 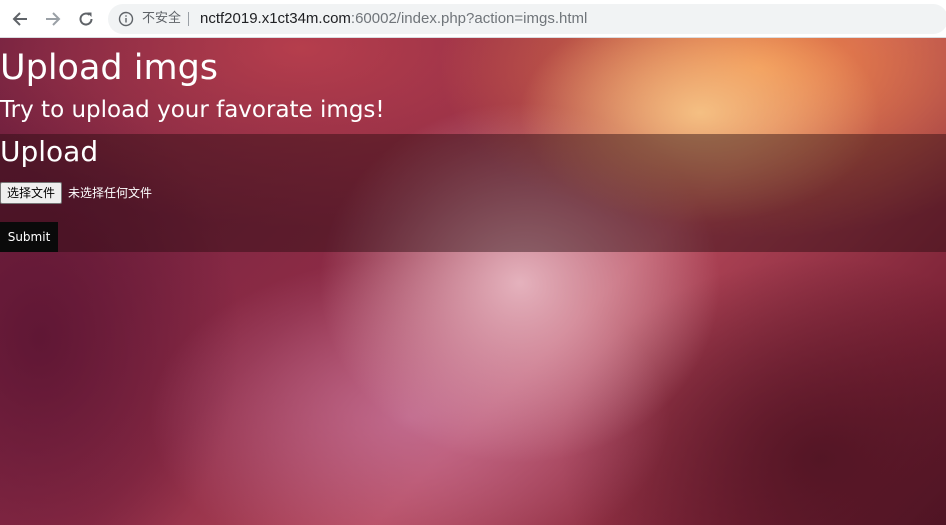 I want to click on back-button, so click(x=20, y=19).